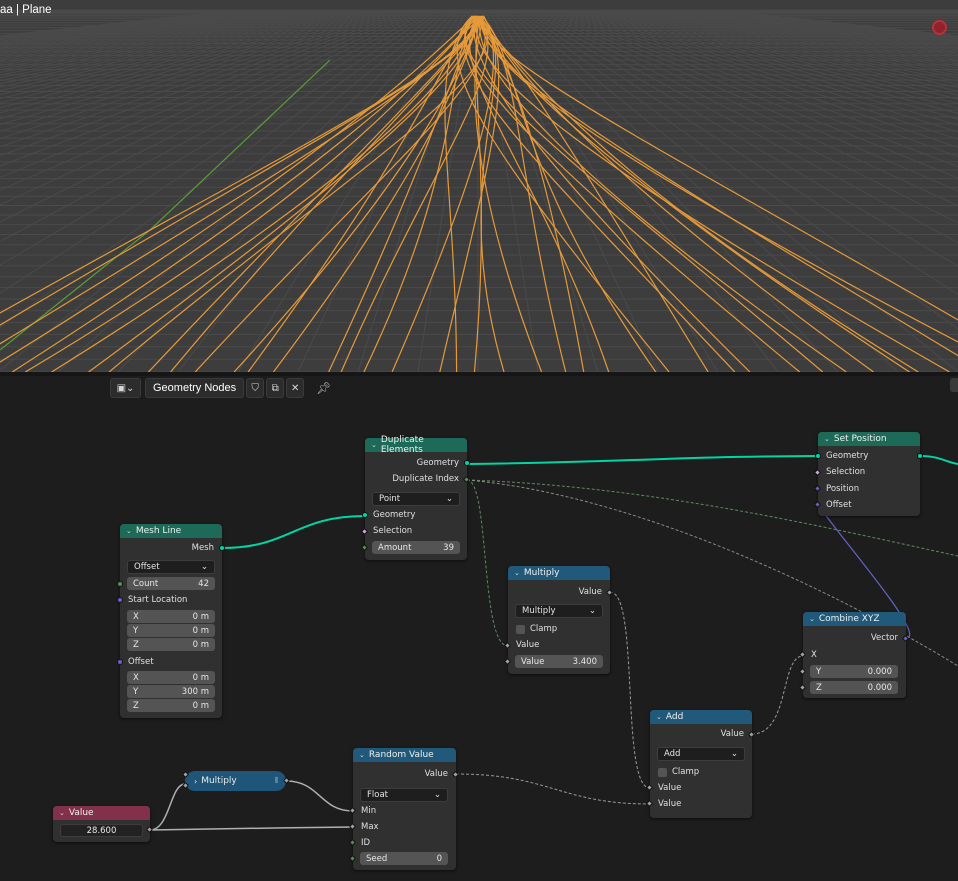  Describe the element at coordinates (323, 388) in the screenshot. I see `pin-icon: 📌︎` at that location.